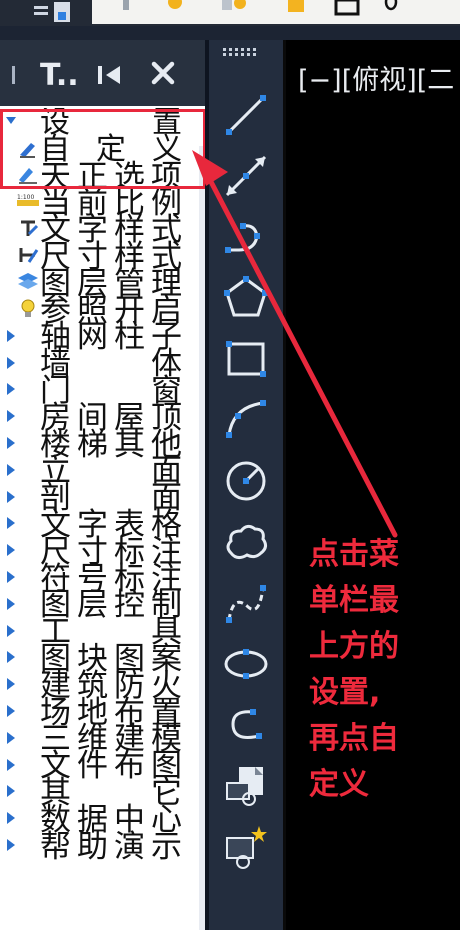  I want to click on annotation-line: 再点自, so click(354, 738).